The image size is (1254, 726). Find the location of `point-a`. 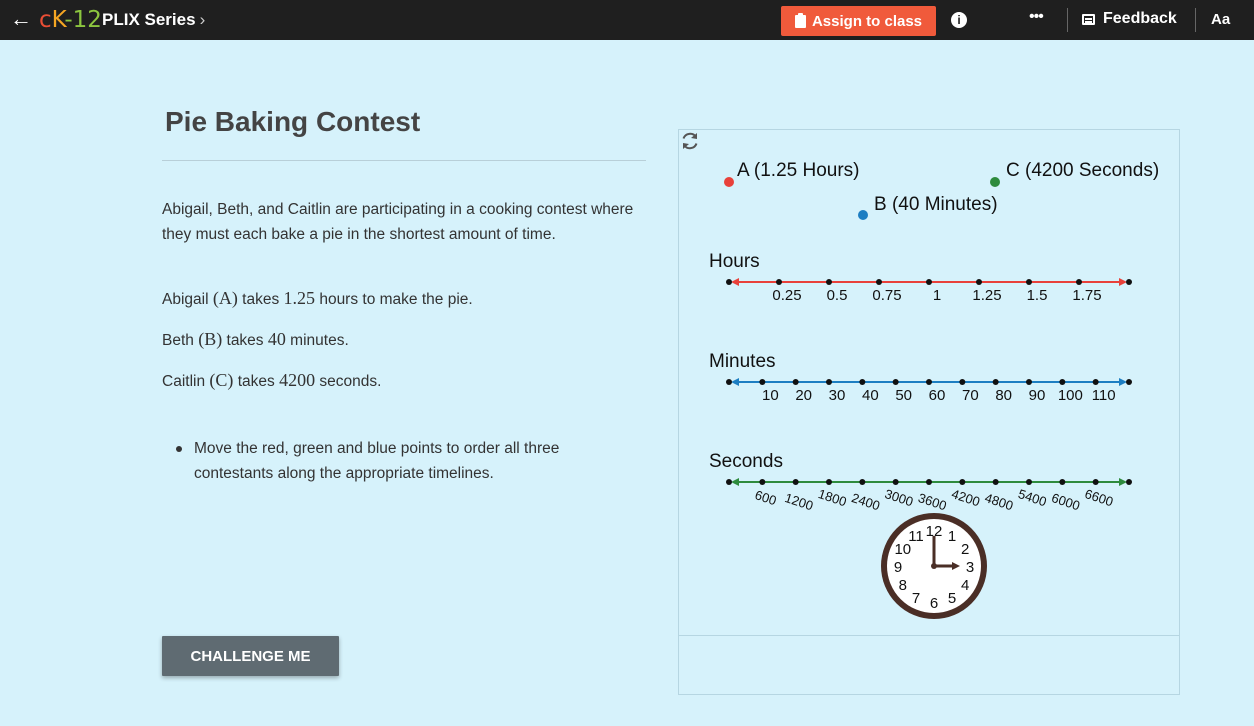

point-a is located at coordinates (729, 182).